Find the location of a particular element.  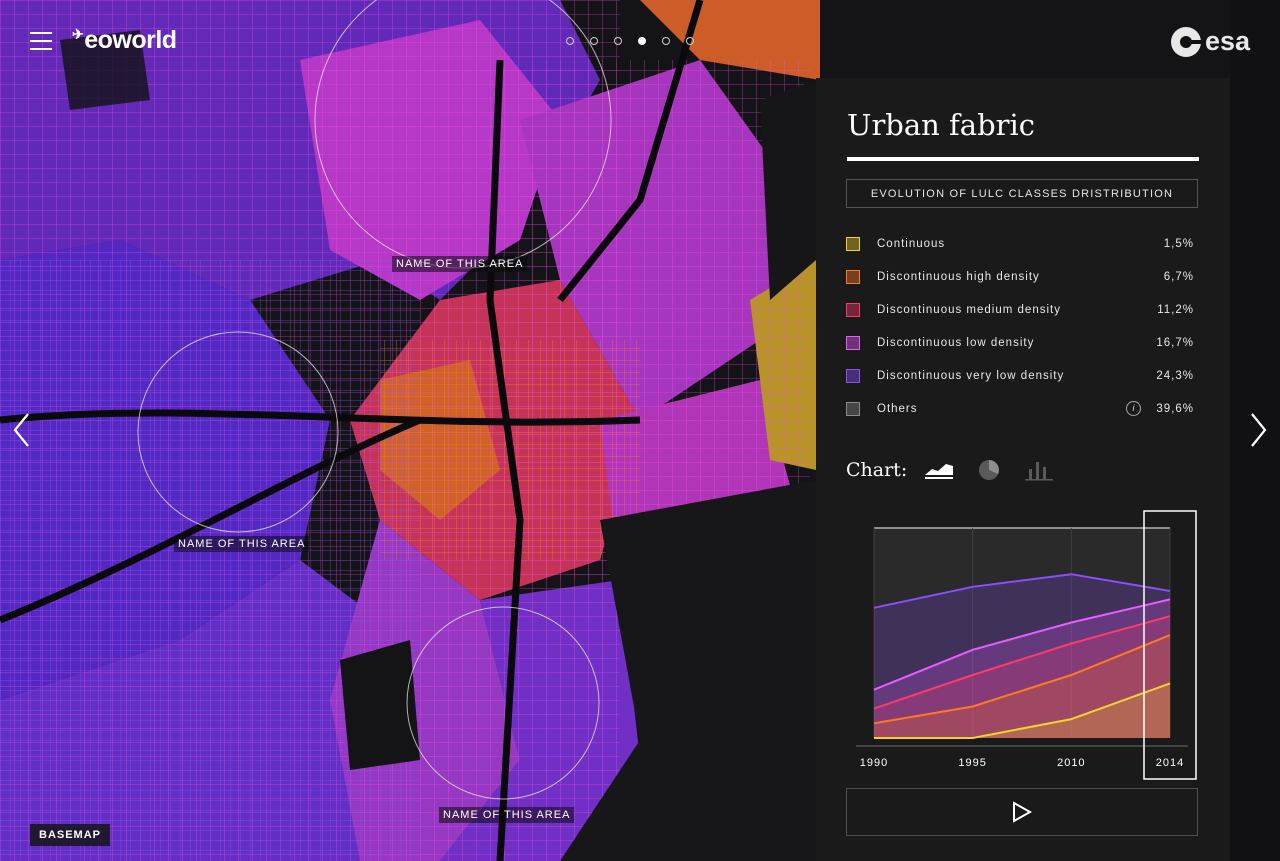

previous-arrow-button is located at coordinates (22, 430).